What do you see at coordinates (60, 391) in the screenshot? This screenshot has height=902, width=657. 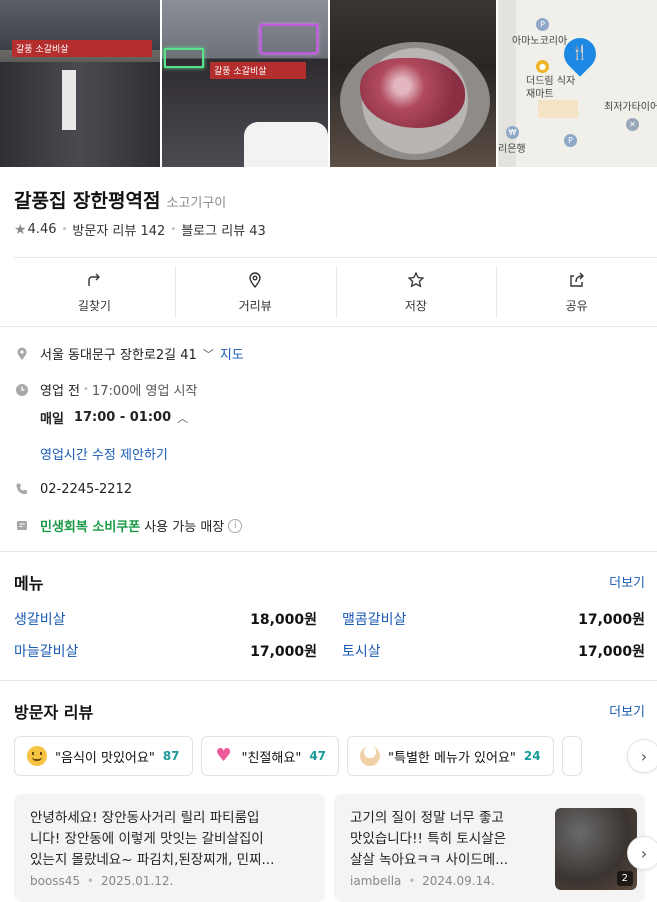 I see `hours-status: 영업 전` at bounding box center [60, 391].